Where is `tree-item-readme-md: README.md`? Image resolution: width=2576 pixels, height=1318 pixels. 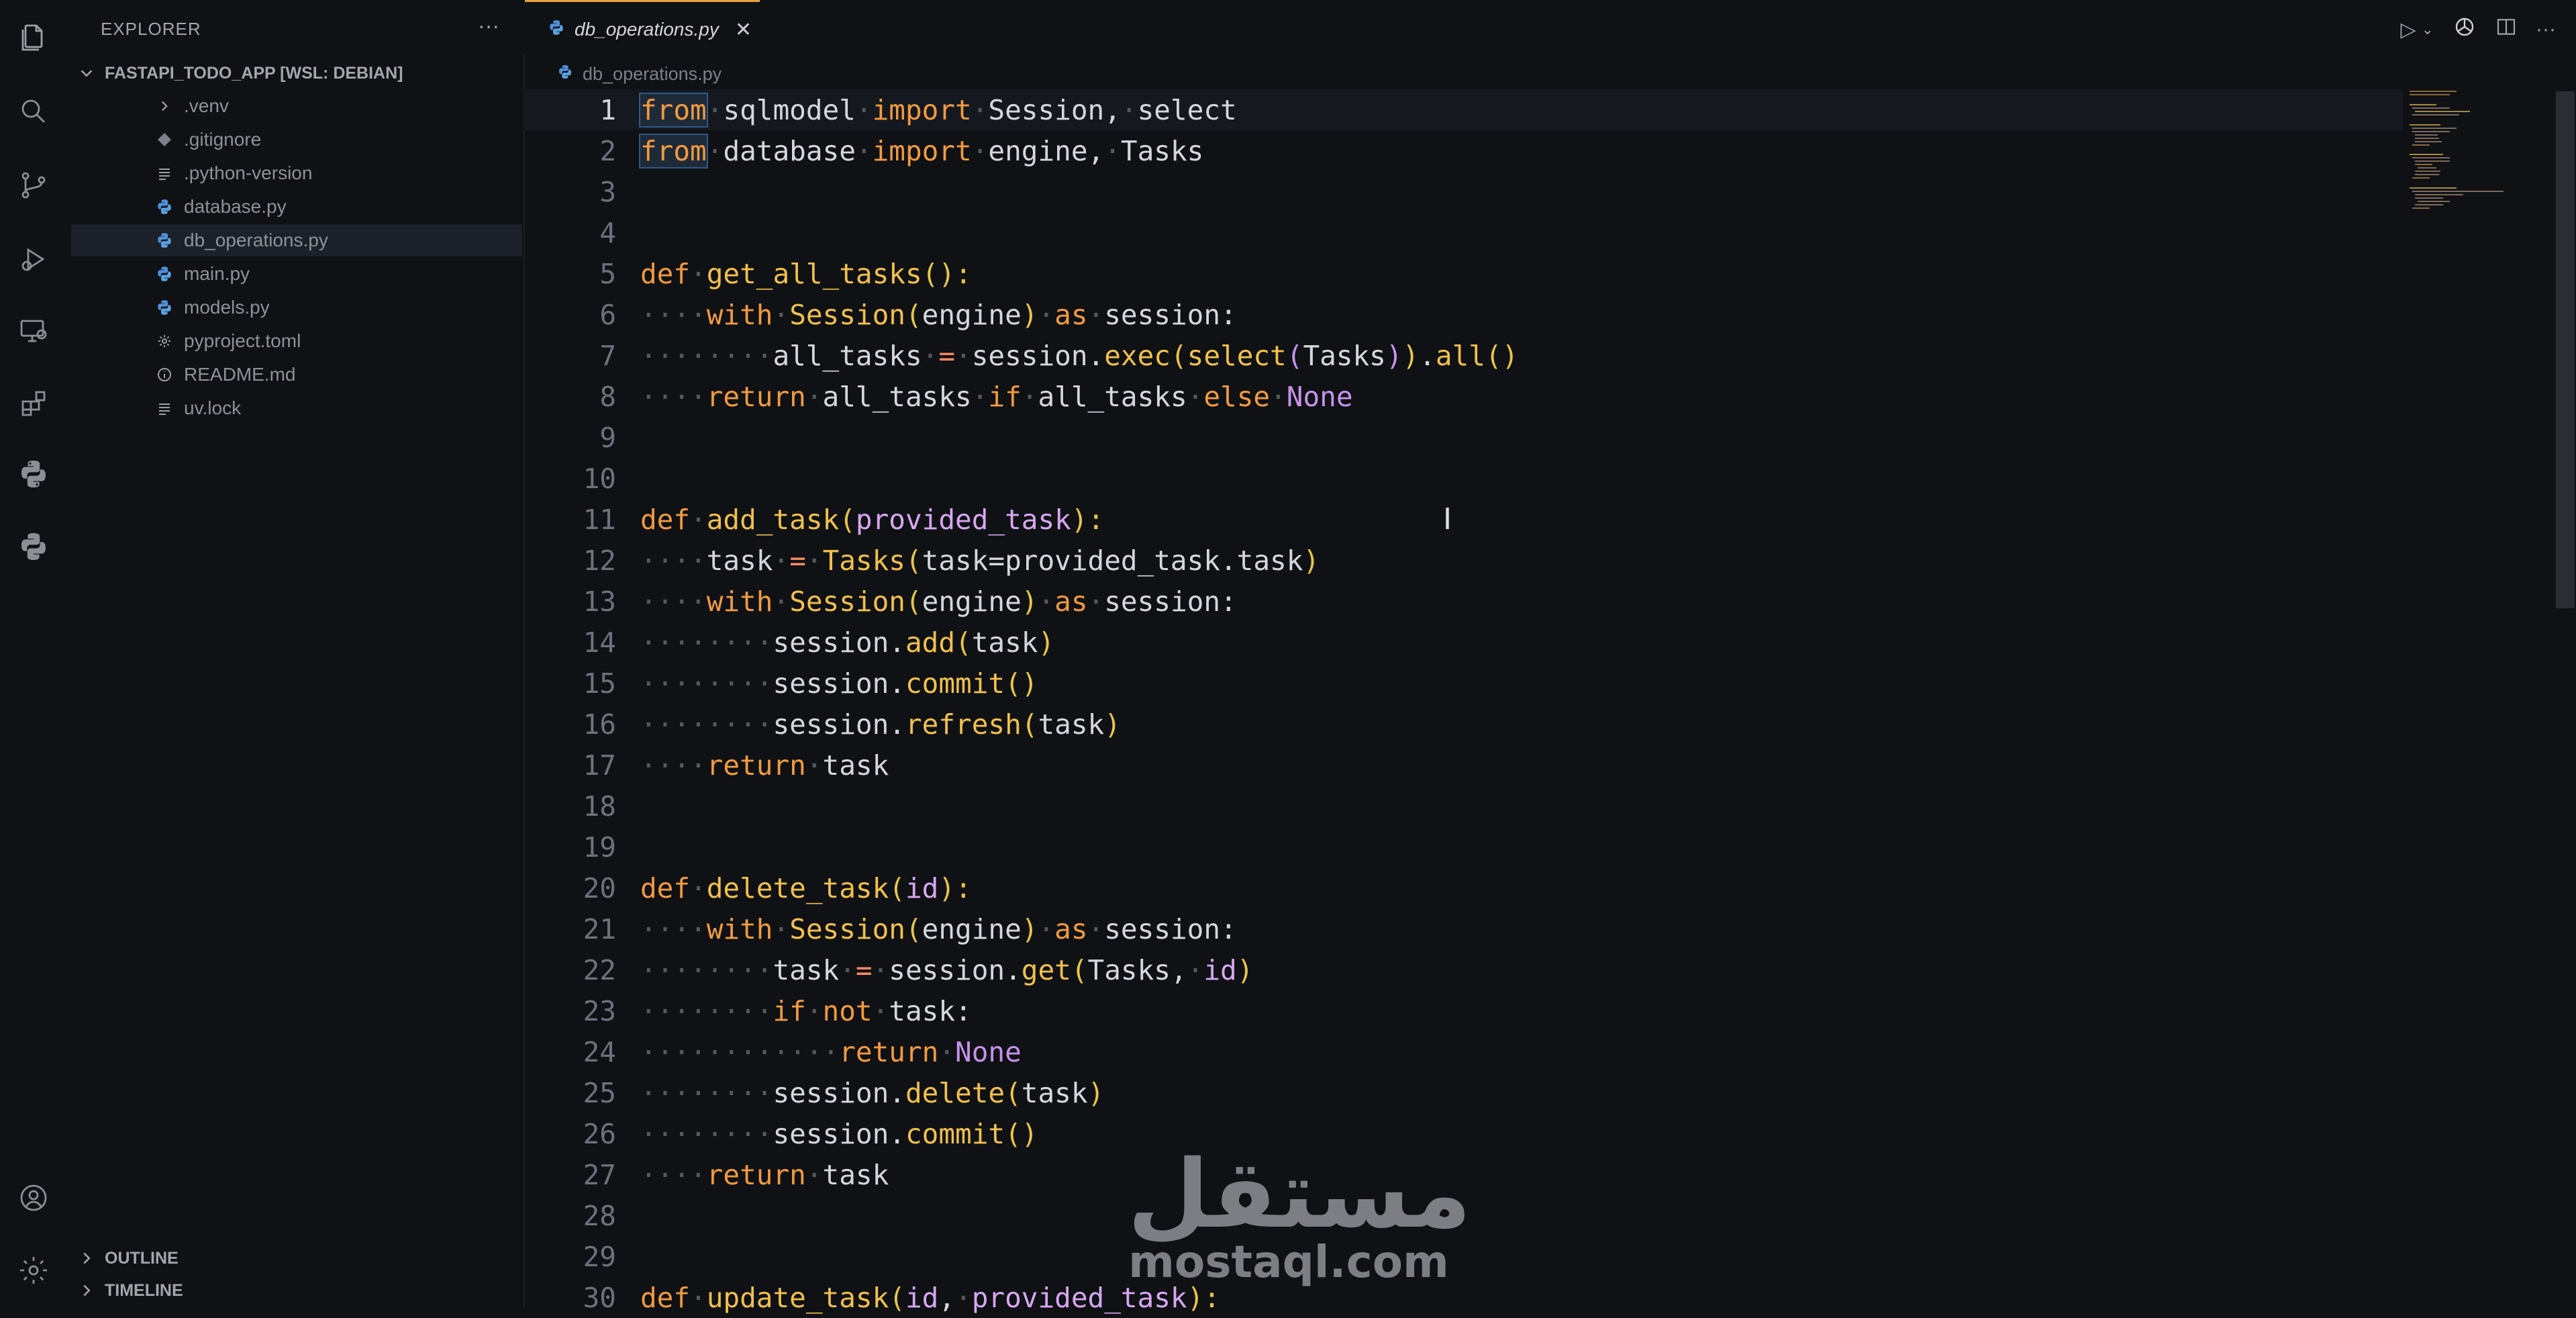
tree-item-readme-md: README.md is located at coordinates (294, 375).